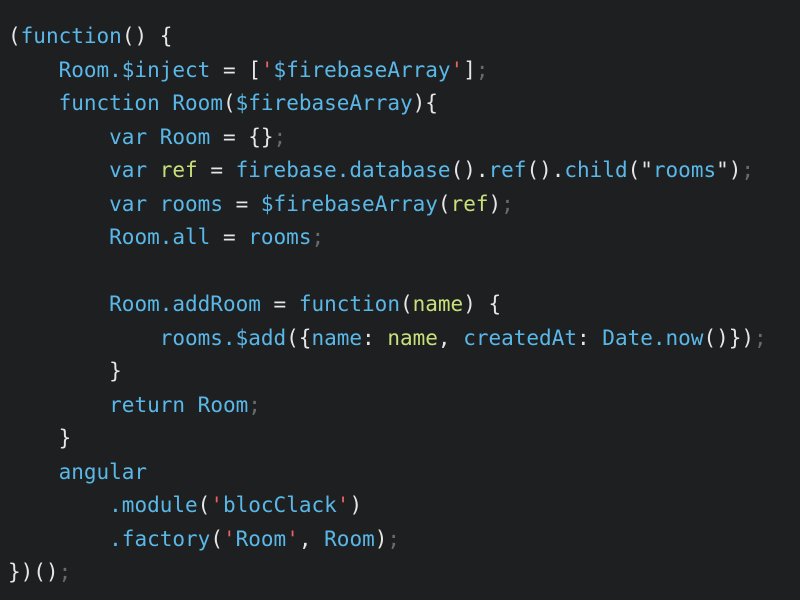 The height and width of the screenshot is (600, 800). What do you see at coordinates (404, 138) in the screenshot?
I see `code-line: var Room = {};` at bounding box center [404, 138].